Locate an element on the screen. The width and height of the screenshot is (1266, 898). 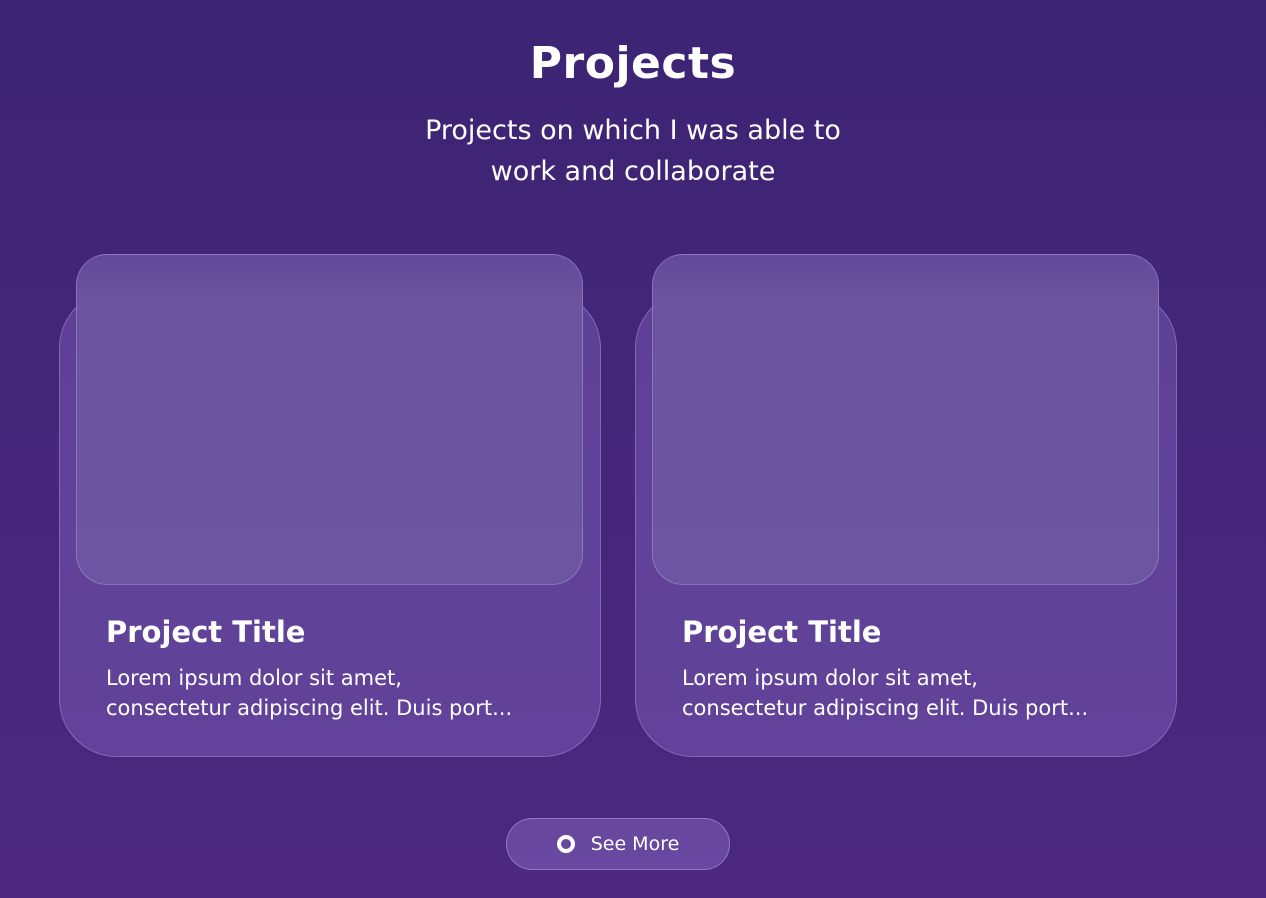
page-title: Projects is located at coordinates (633, 63).